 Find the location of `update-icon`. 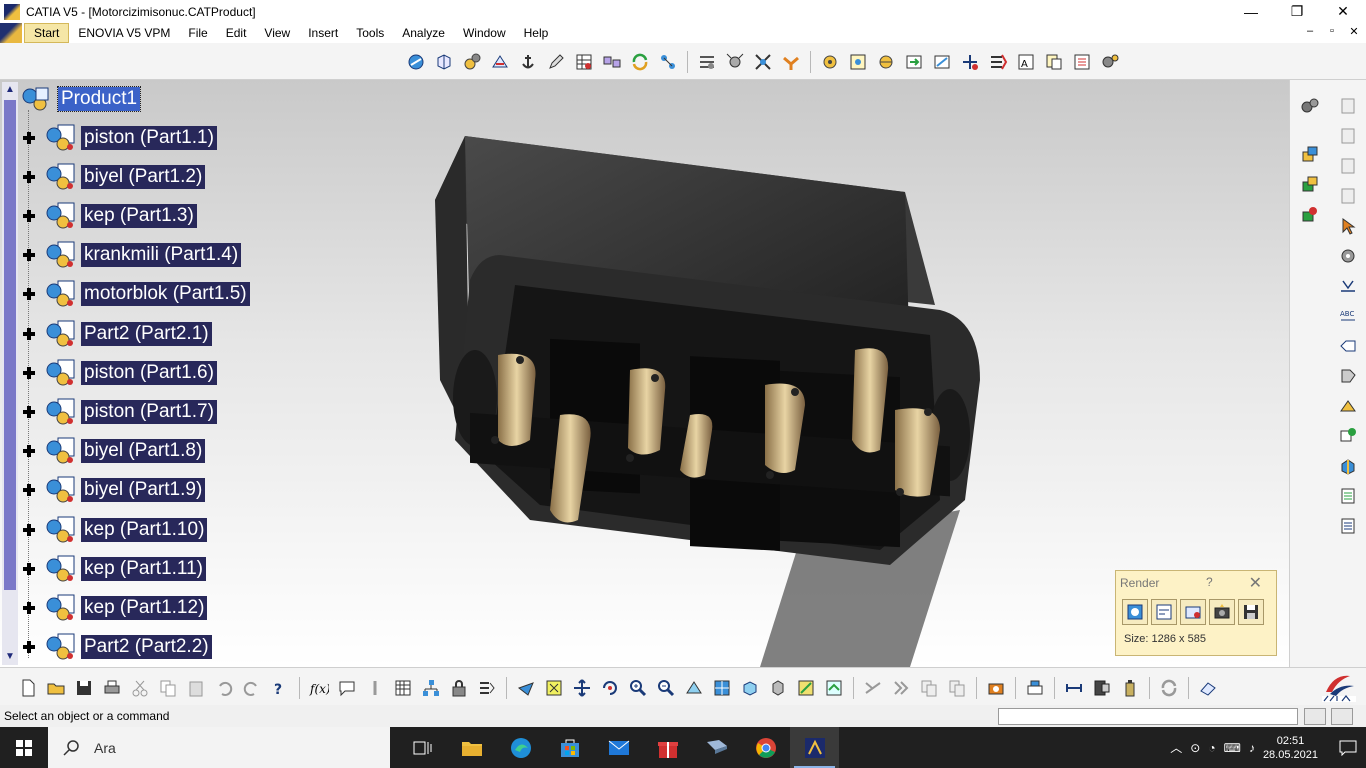

update-icon is located at coordinates (1169, 688).